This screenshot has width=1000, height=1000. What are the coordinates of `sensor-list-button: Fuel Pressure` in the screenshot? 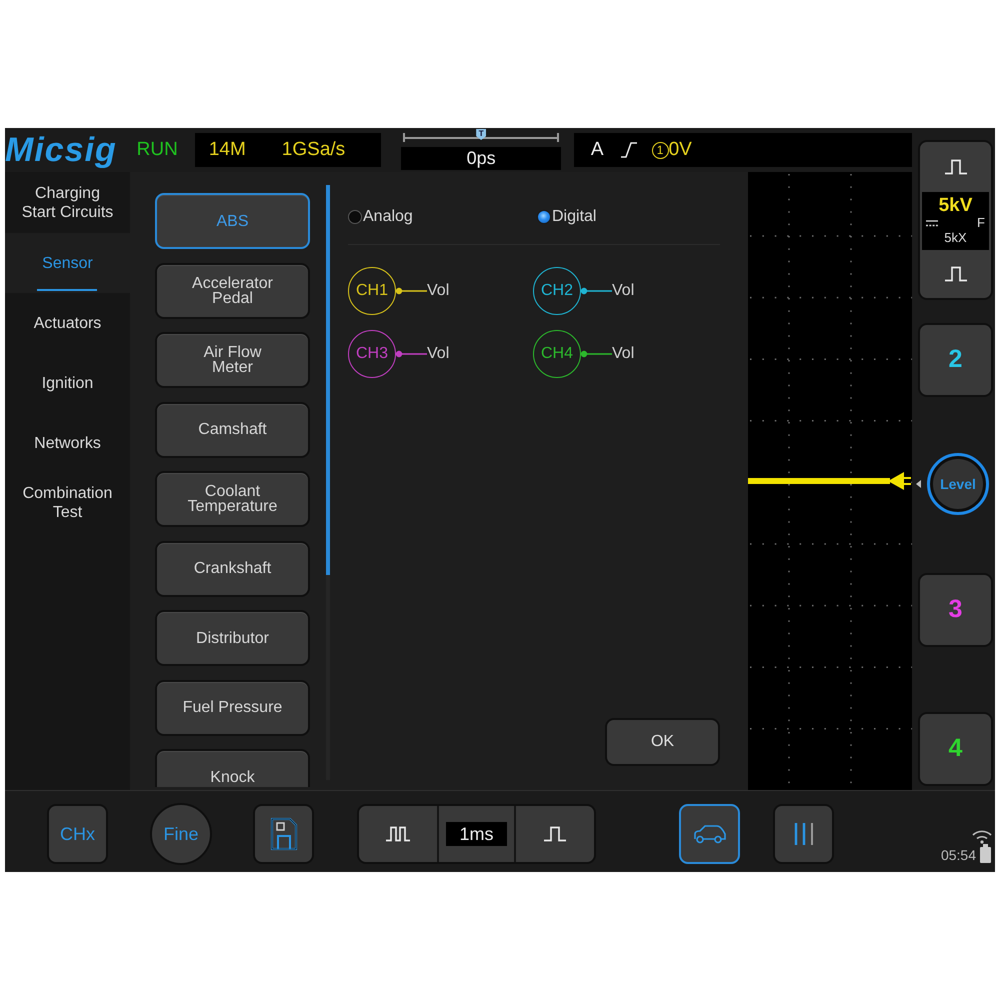 It's located at (232, 708).